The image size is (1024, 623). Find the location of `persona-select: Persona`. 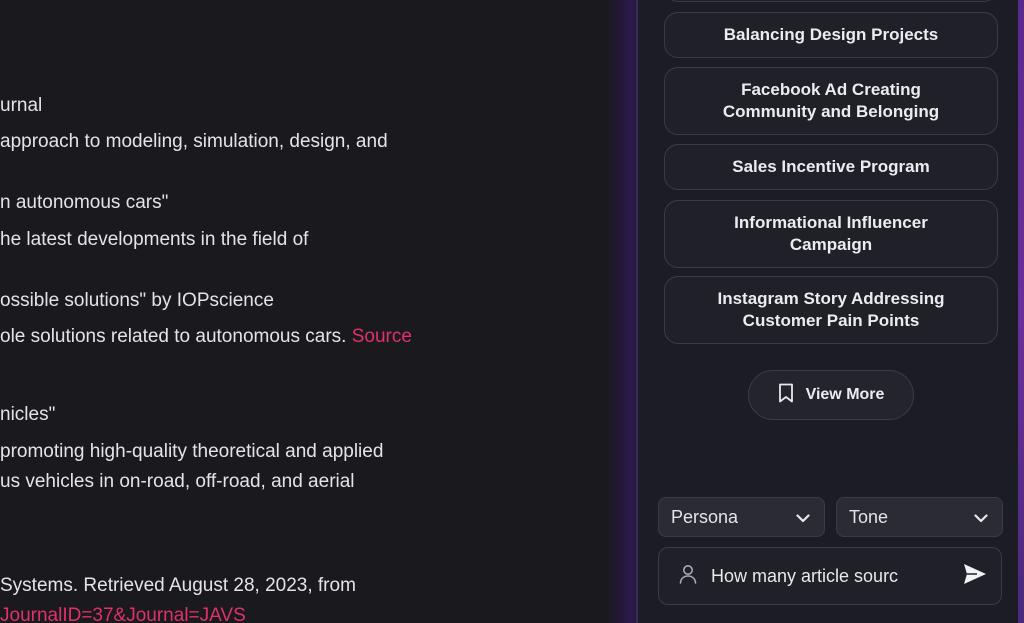

persona-select: Persona is located at coordinates (741, 517).